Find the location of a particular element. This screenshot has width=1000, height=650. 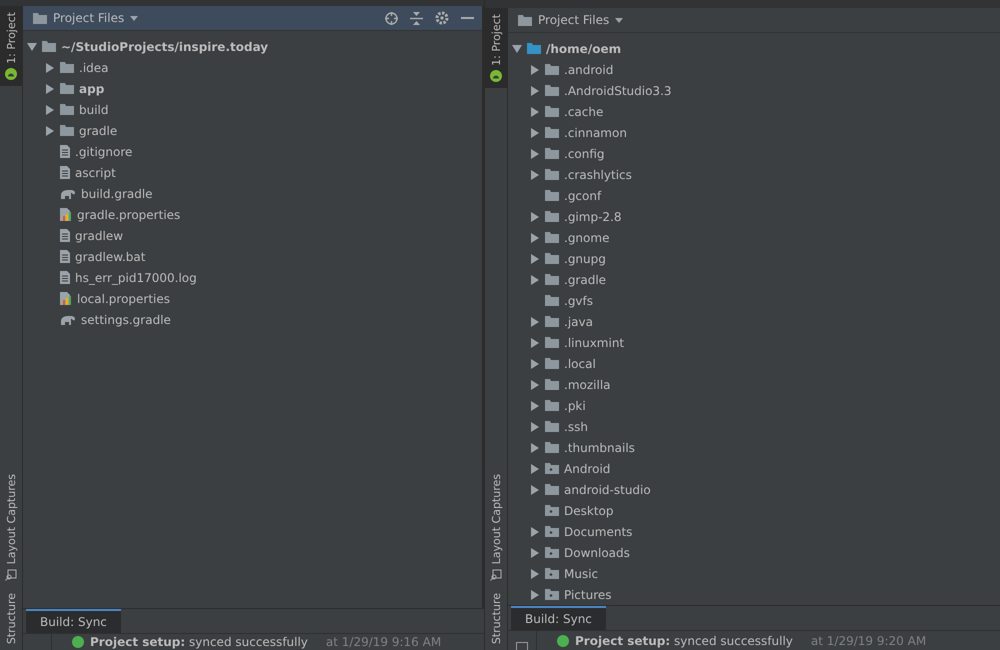

tree-item: .linuxmint is located at coordinates (594, 343).